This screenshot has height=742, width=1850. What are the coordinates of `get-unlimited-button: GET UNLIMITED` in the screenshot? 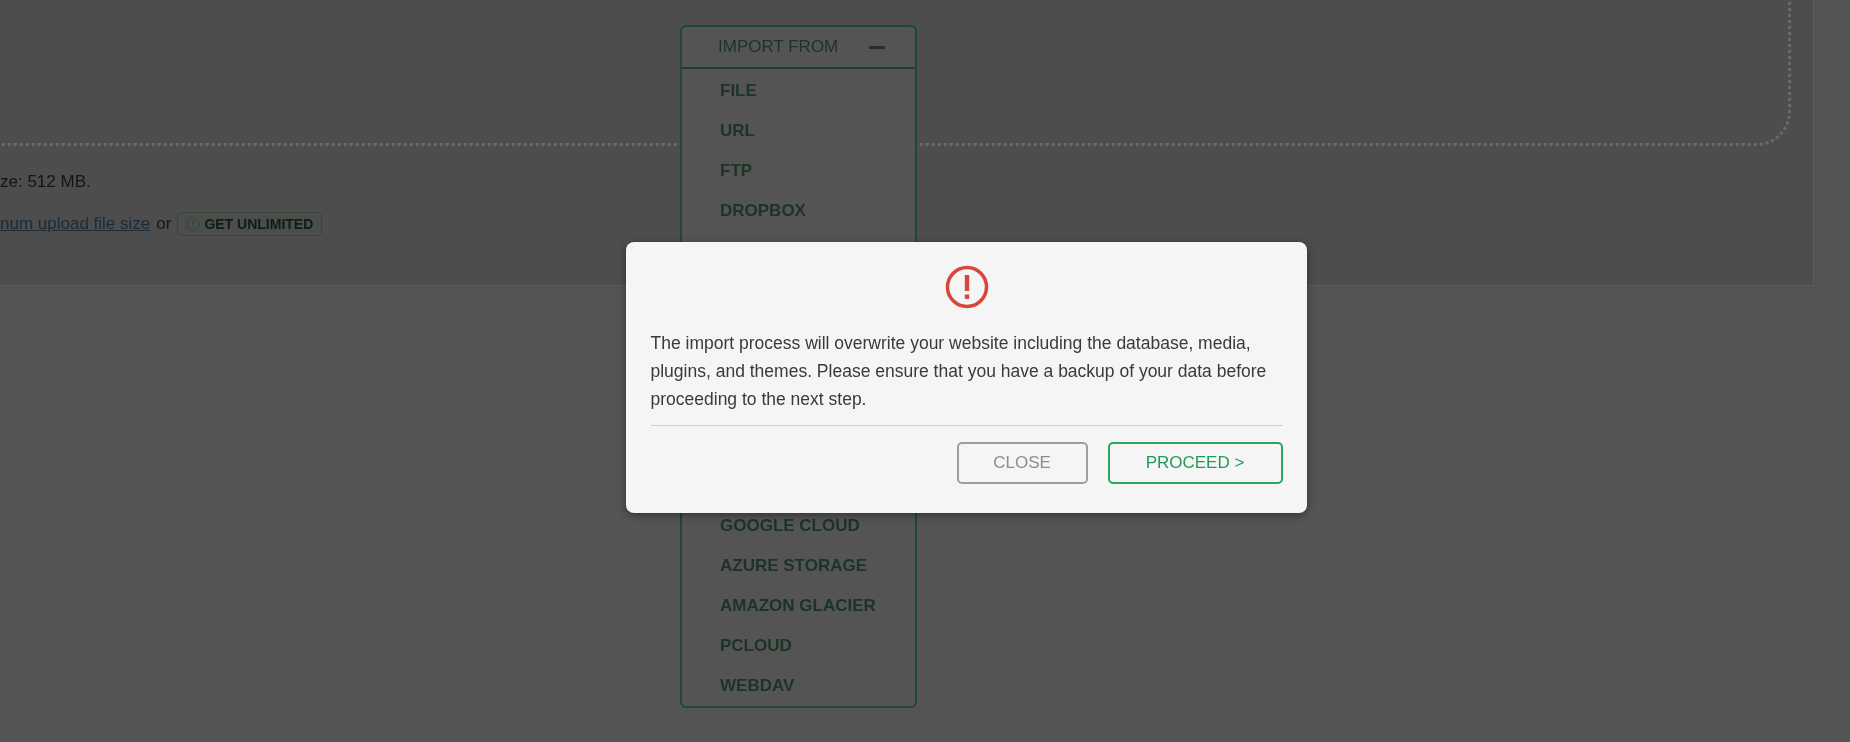 It's located at (250, 224).